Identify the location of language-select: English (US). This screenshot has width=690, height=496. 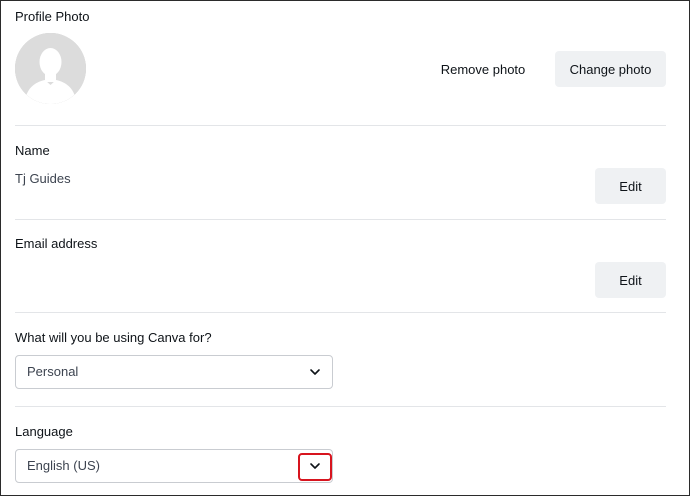
(174, 466).